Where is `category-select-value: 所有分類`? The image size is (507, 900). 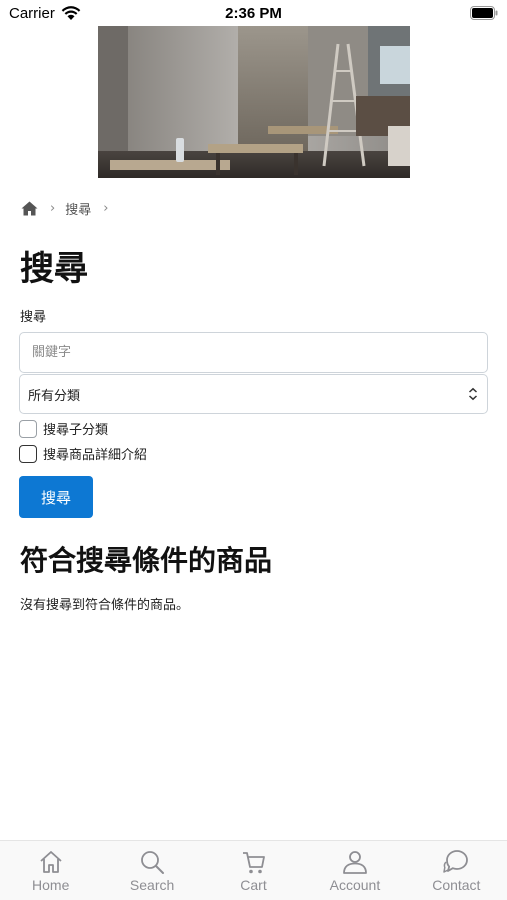
category-select-value: 所有分類 is located at coordinates (54, 396).